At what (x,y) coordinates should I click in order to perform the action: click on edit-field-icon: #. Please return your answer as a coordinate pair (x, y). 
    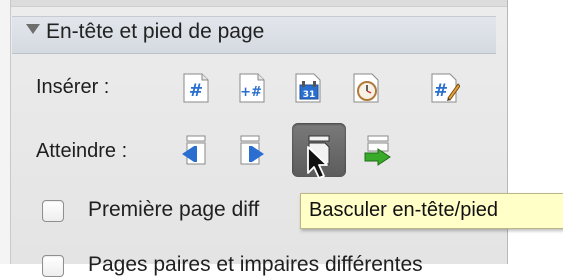
    Looking at the image, I should click on (444, 88).